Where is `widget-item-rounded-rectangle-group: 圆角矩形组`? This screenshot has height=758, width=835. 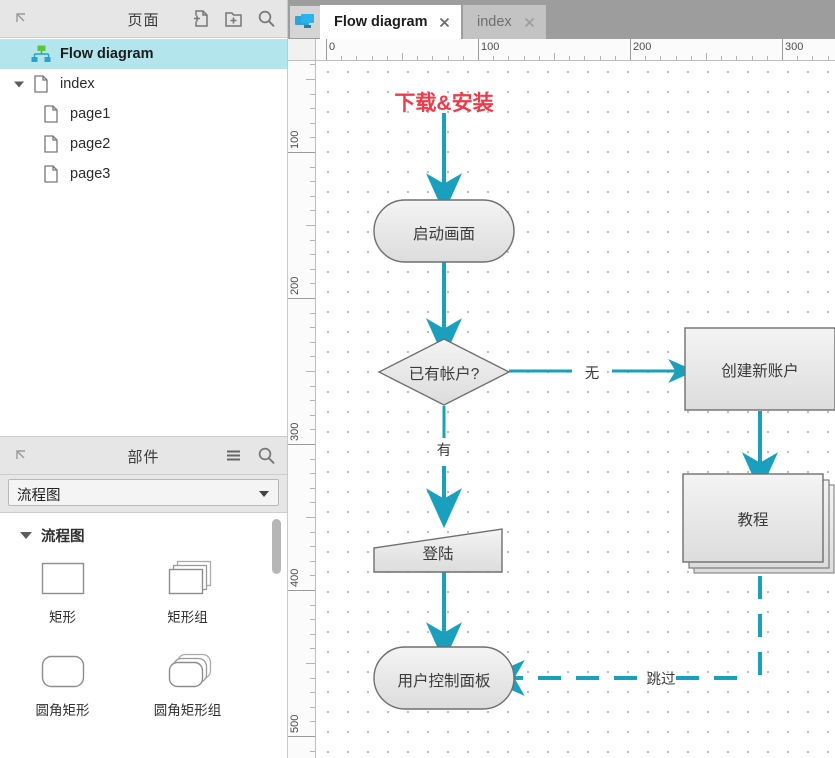
widget-item-rounded-rectangle-group: 圆角矩形组 is located at coordinates (187, 689).